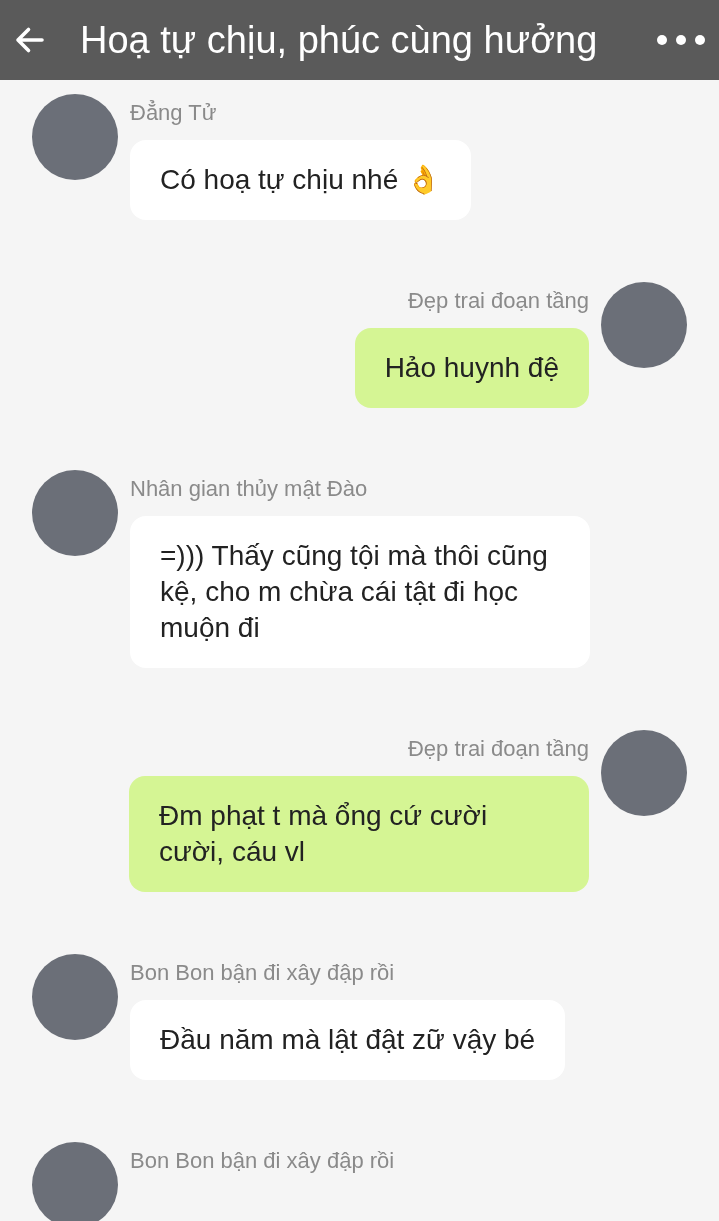  Describe the element at coordinates (173, 113) in the screenshot. I see `sender-name: Đẳng Tử` at that location.